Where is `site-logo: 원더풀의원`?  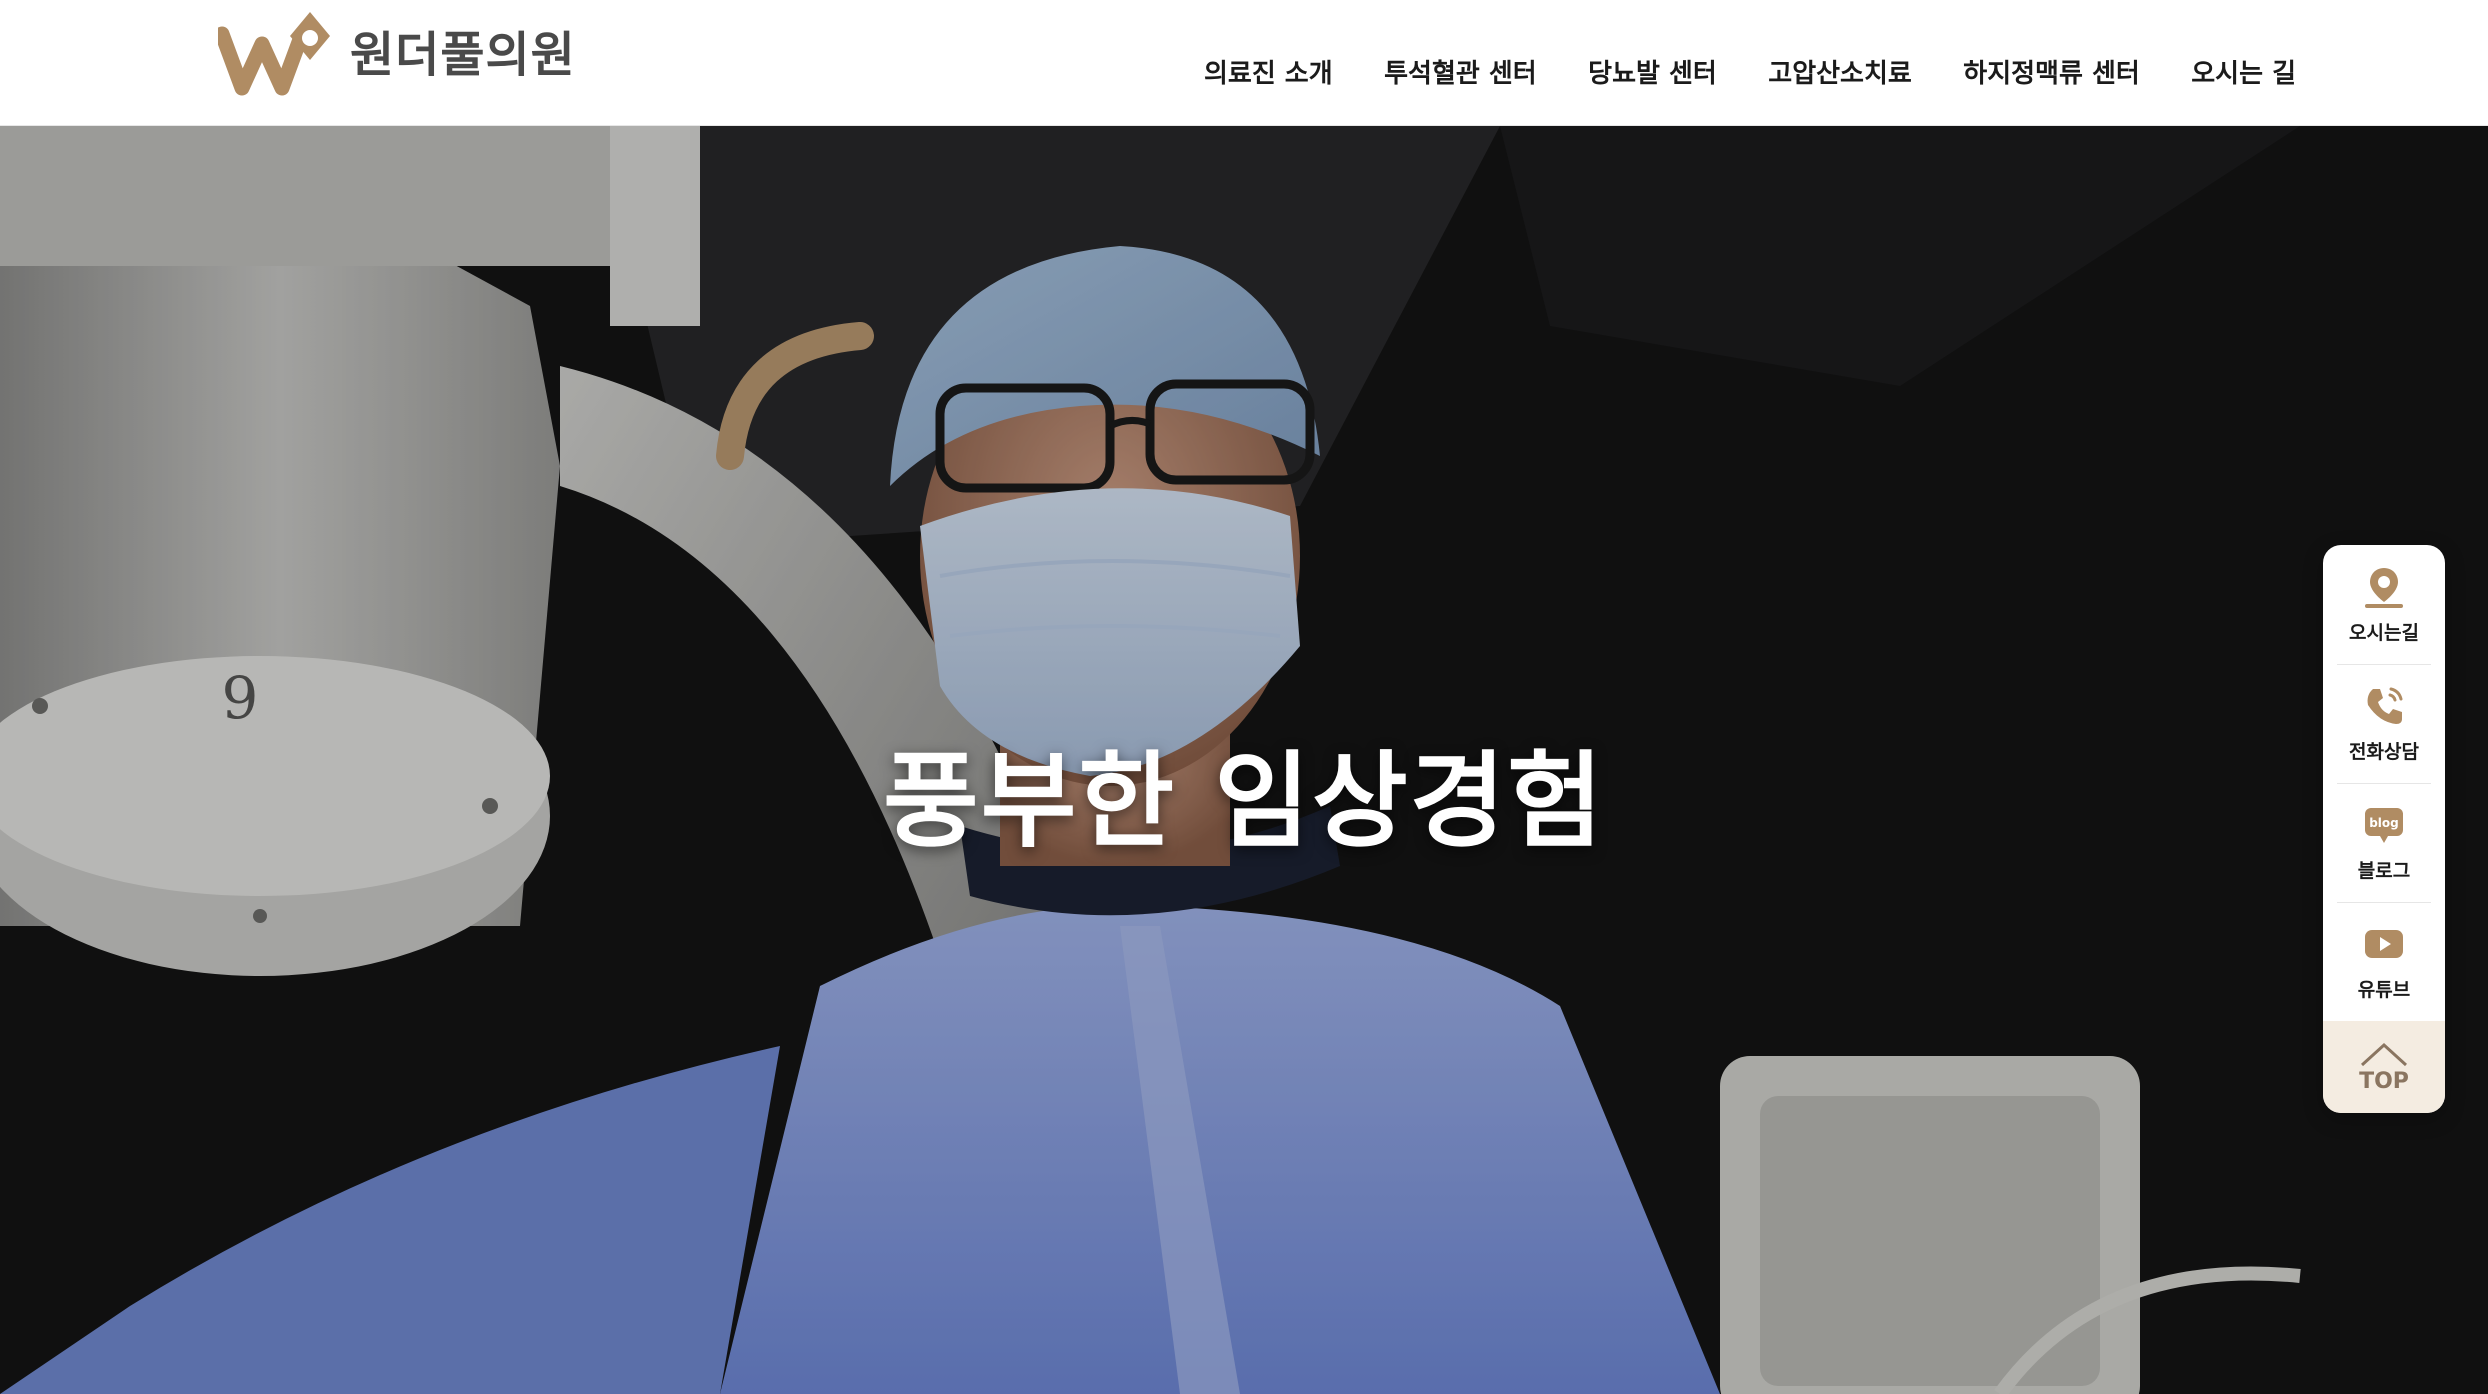
site-logo: 원더풀의원 is located at coordinates (408, 50).